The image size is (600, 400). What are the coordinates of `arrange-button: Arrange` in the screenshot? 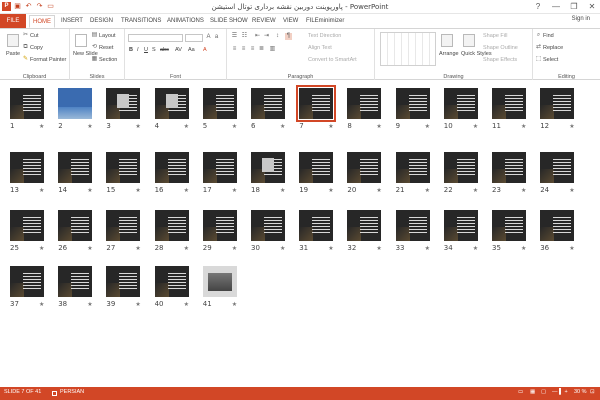 It's located at (449, 54).